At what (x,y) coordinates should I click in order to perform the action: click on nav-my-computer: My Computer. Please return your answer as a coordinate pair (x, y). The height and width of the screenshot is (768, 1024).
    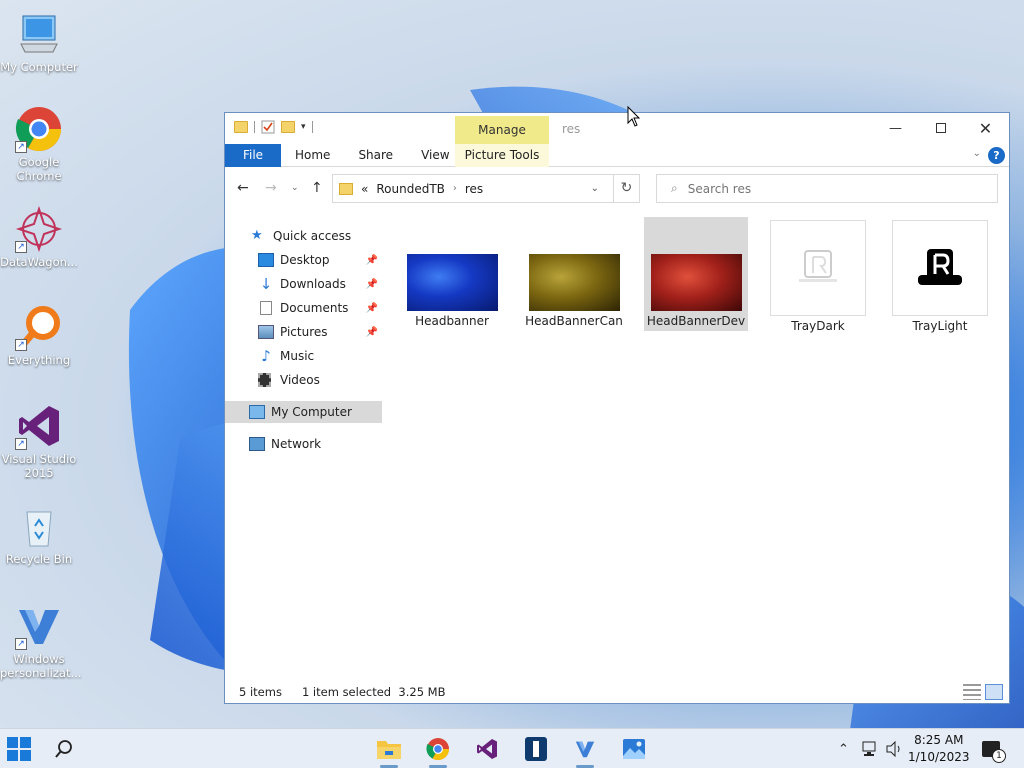
    Looking at the image, I should click on (303, 412).